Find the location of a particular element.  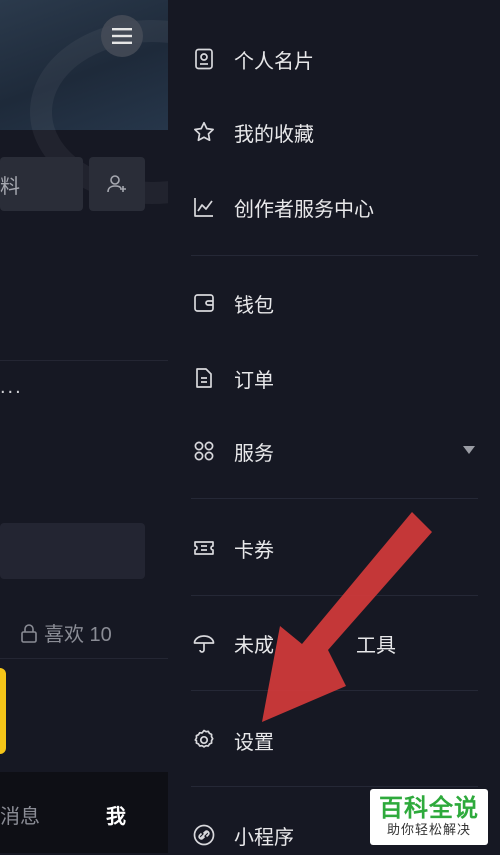

grid-icon is located at coordinates (204, 451).